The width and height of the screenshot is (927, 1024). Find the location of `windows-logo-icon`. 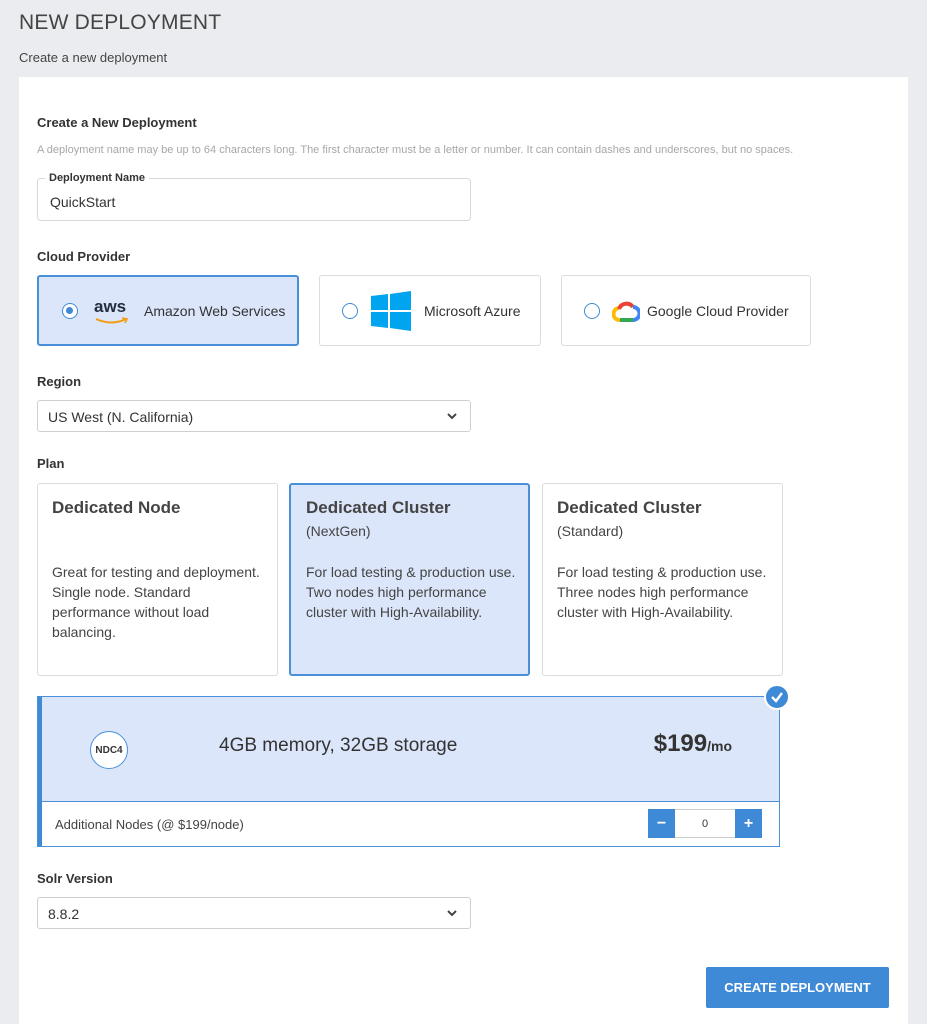

windows-logo-icon is located at coordinates (391, 310).